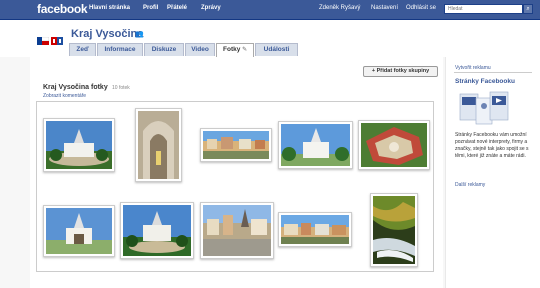  I want to click on search-icon: ⌕, so click(528, 9).